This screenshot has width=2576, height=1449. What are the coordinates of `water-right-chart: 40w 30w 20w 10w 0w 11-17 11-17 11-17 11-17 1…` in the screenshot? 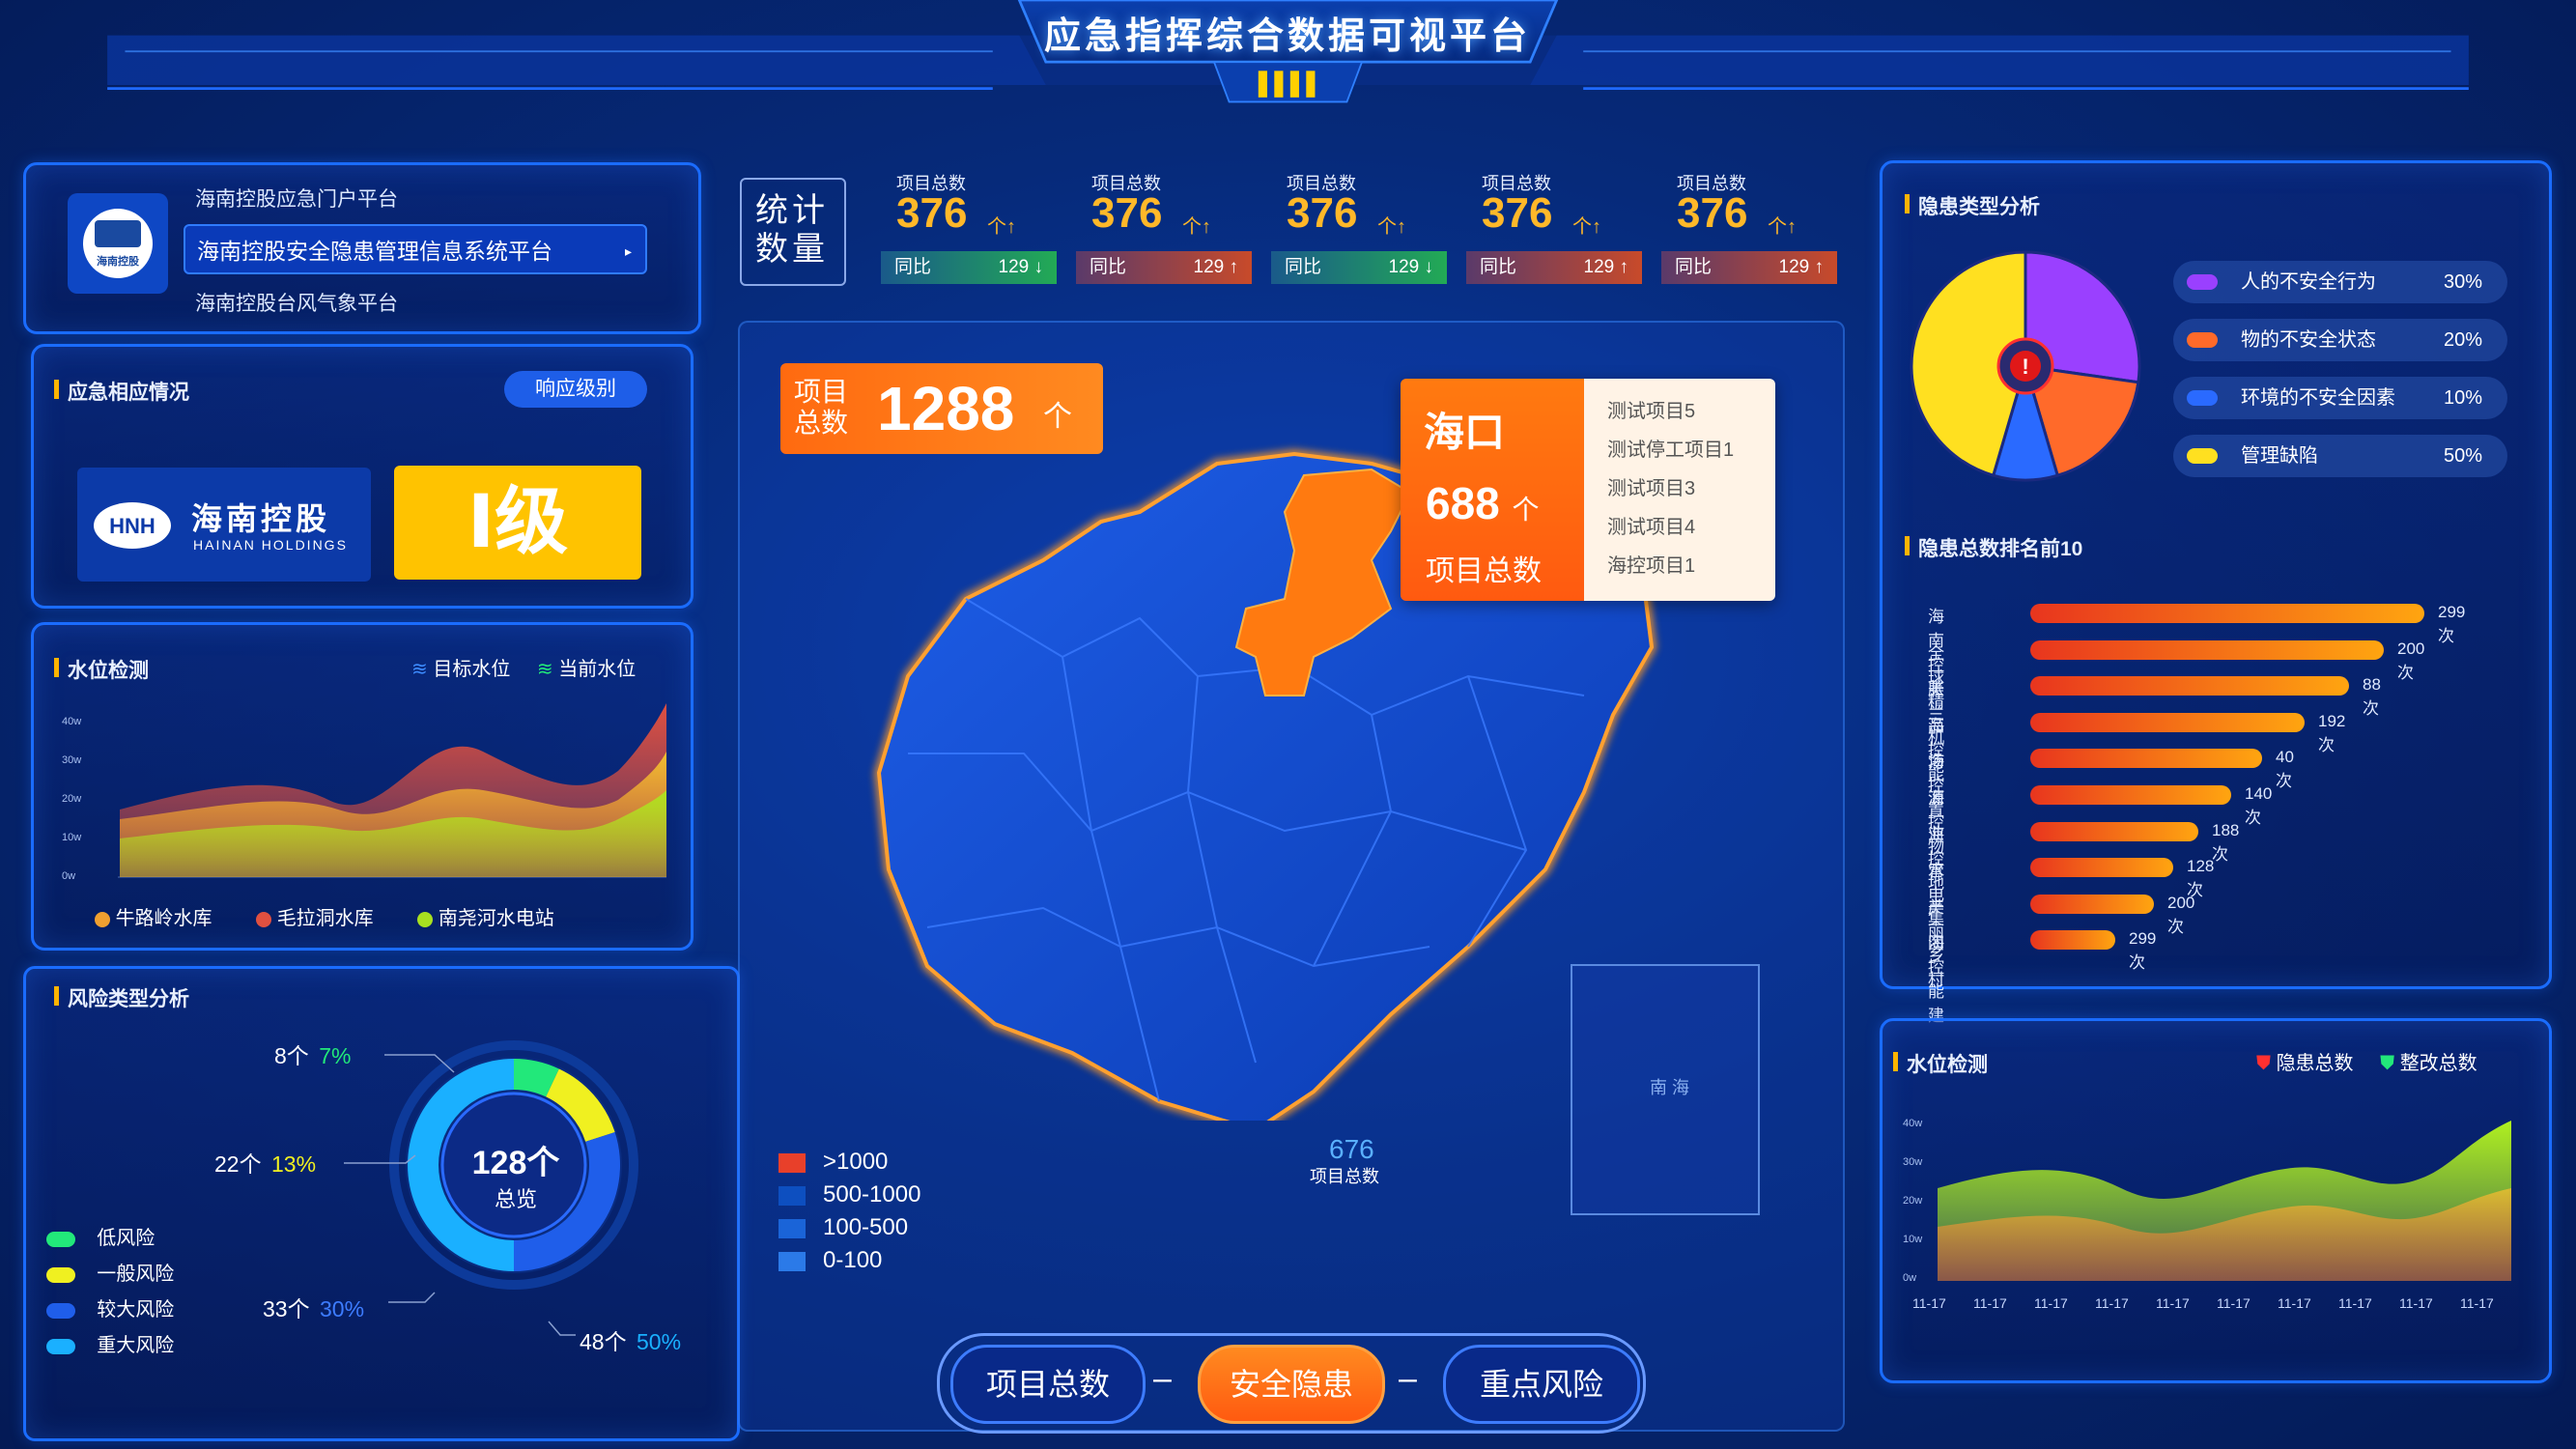 It's located at (2207, 1214).